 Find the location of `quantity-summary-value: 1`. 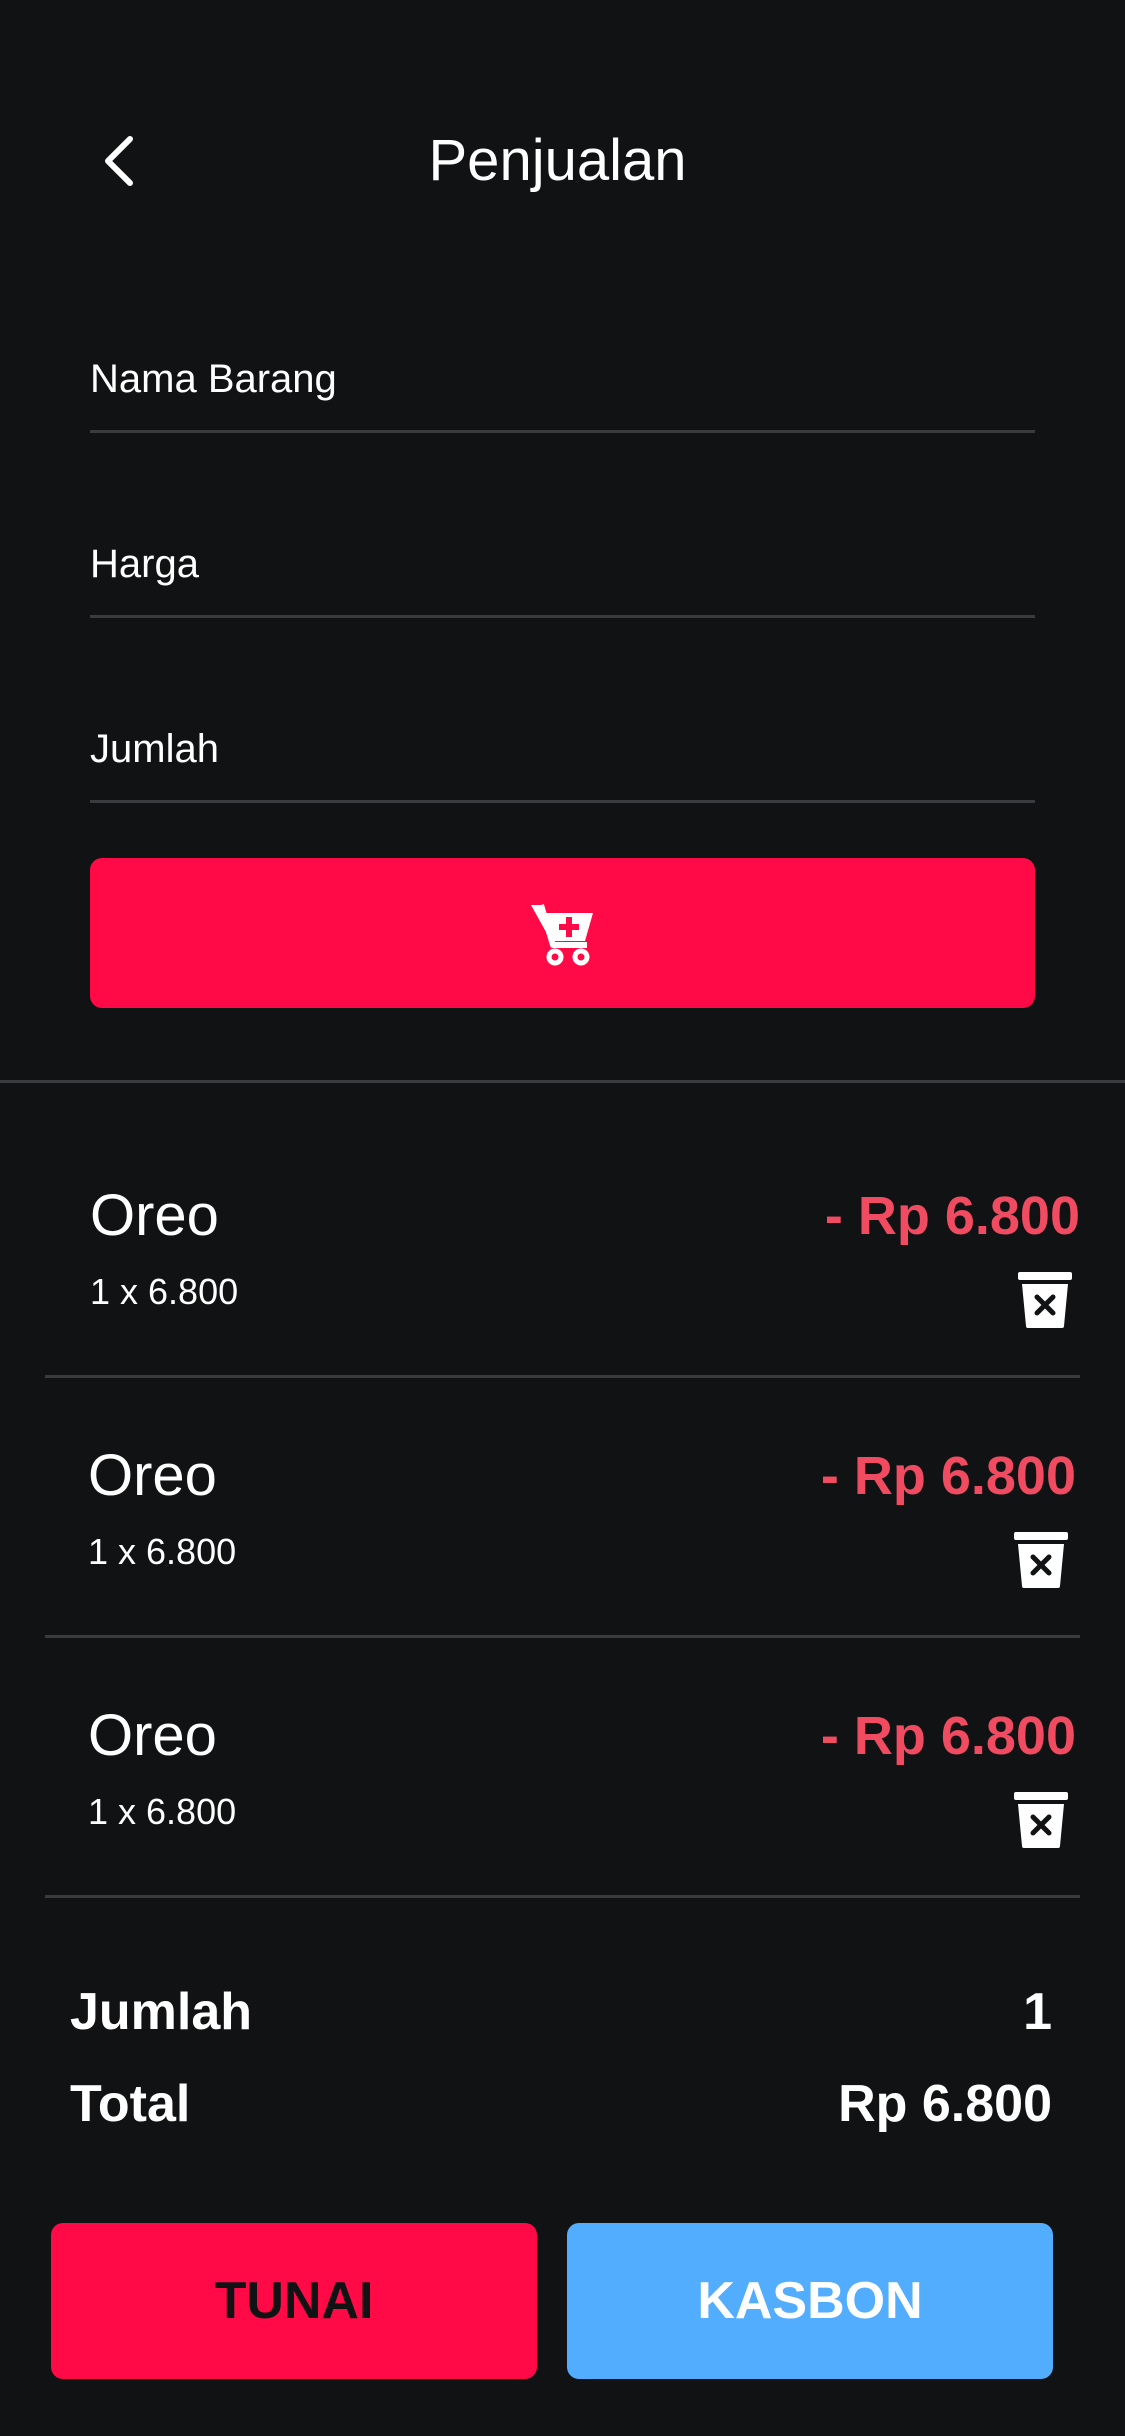

quantity-summary-value: 1 is located at coordinates (1037, 2012).